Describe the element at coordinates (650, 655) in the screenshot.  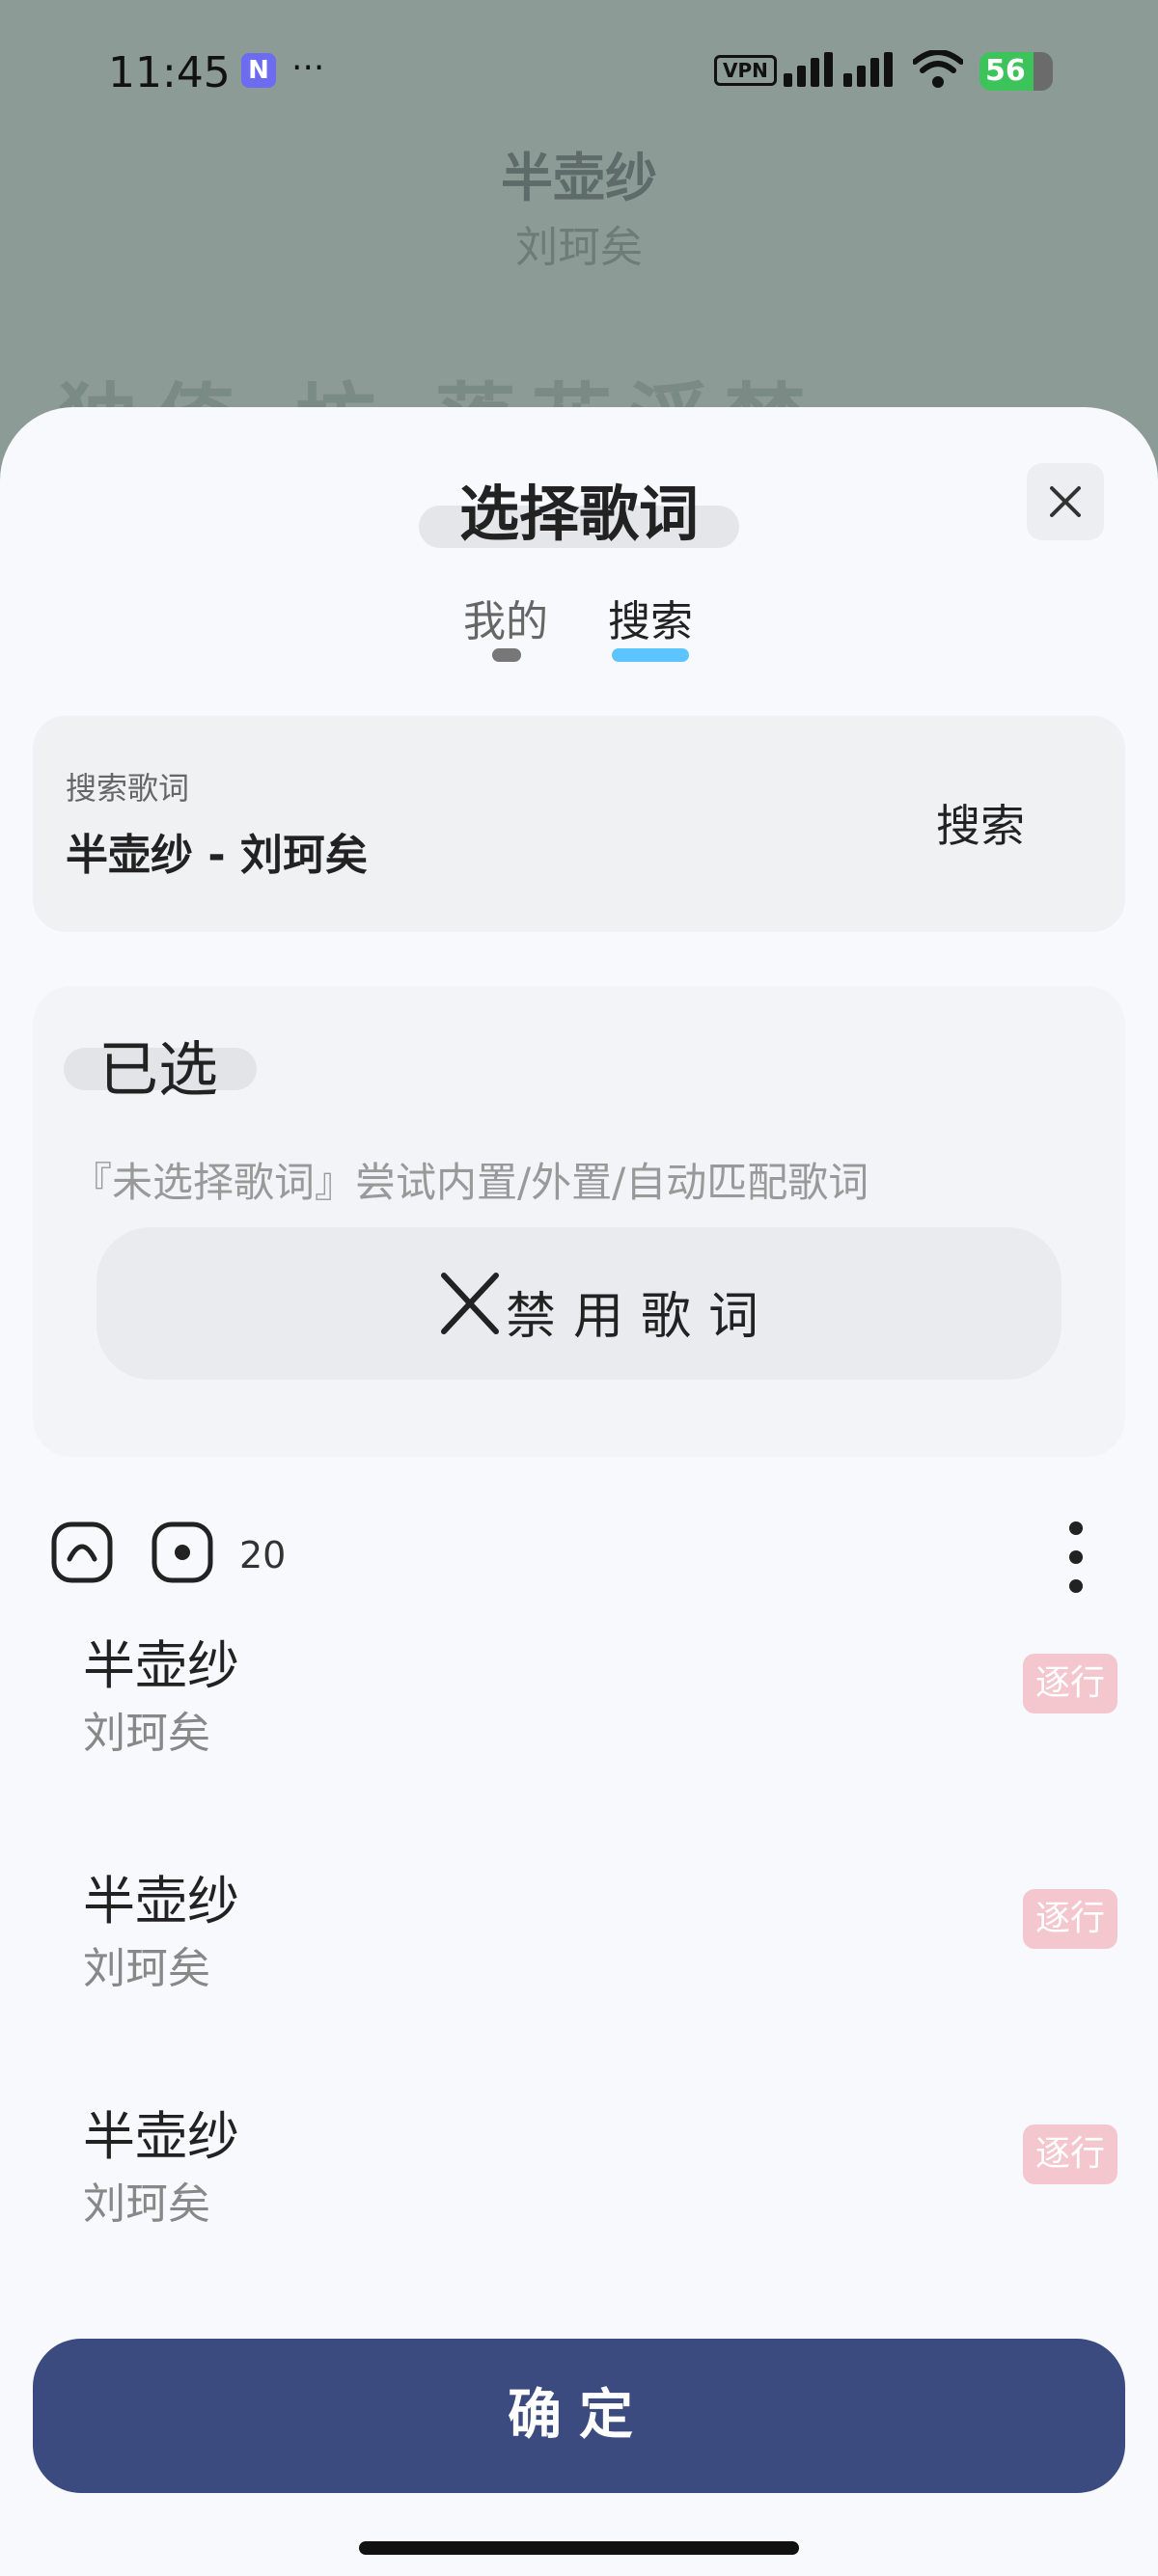
I see `tab-indicator-search` at that location.